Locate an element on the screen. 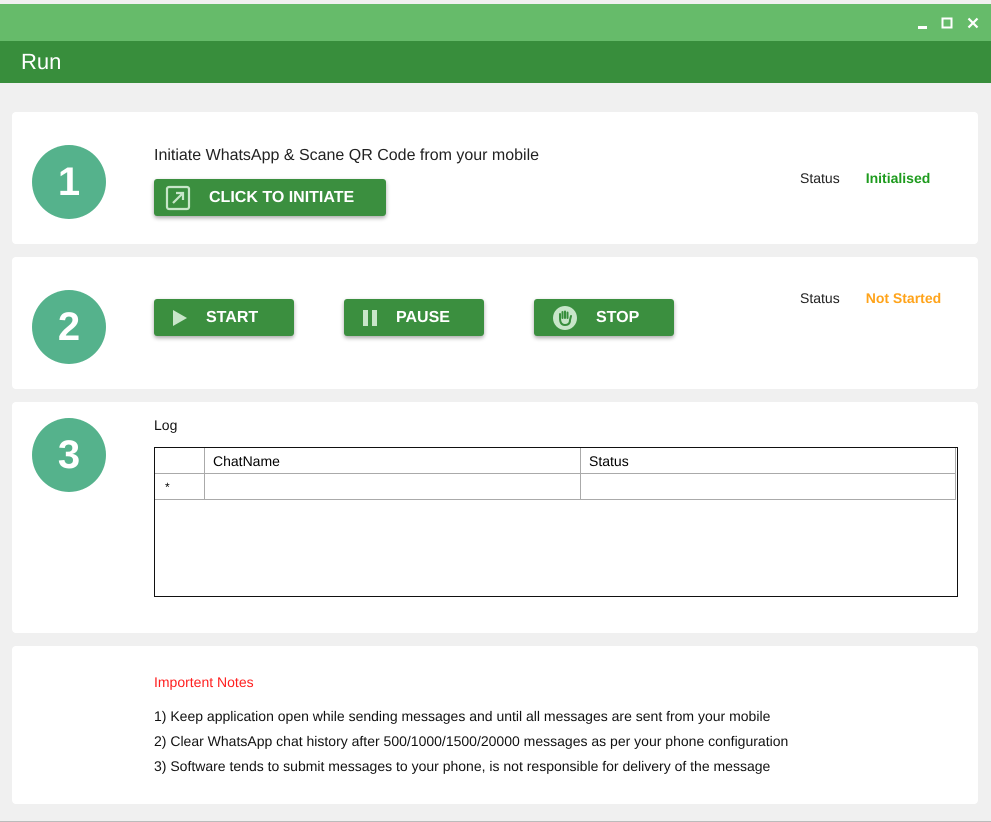 The image size is (991, 822). status-value: Not Started is located at coordinates (904, 298).